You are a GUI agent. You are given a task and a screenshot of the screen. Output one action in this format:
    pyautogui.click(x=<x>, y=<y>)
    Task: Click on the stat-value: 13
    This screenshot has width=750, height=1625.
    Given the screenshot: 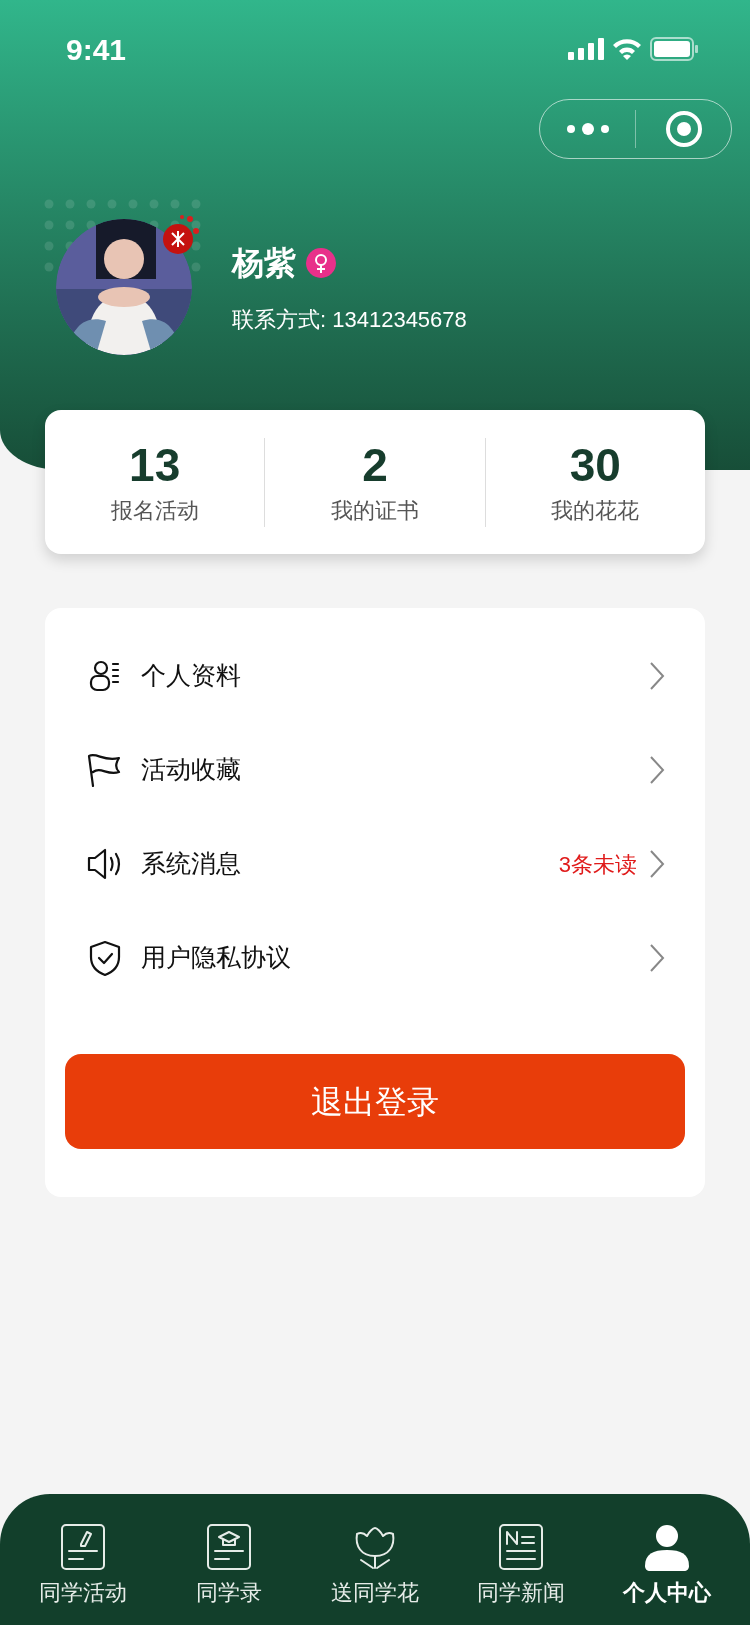 What is the action you would take?
    pyautogui.click(x=155, y=464)
    